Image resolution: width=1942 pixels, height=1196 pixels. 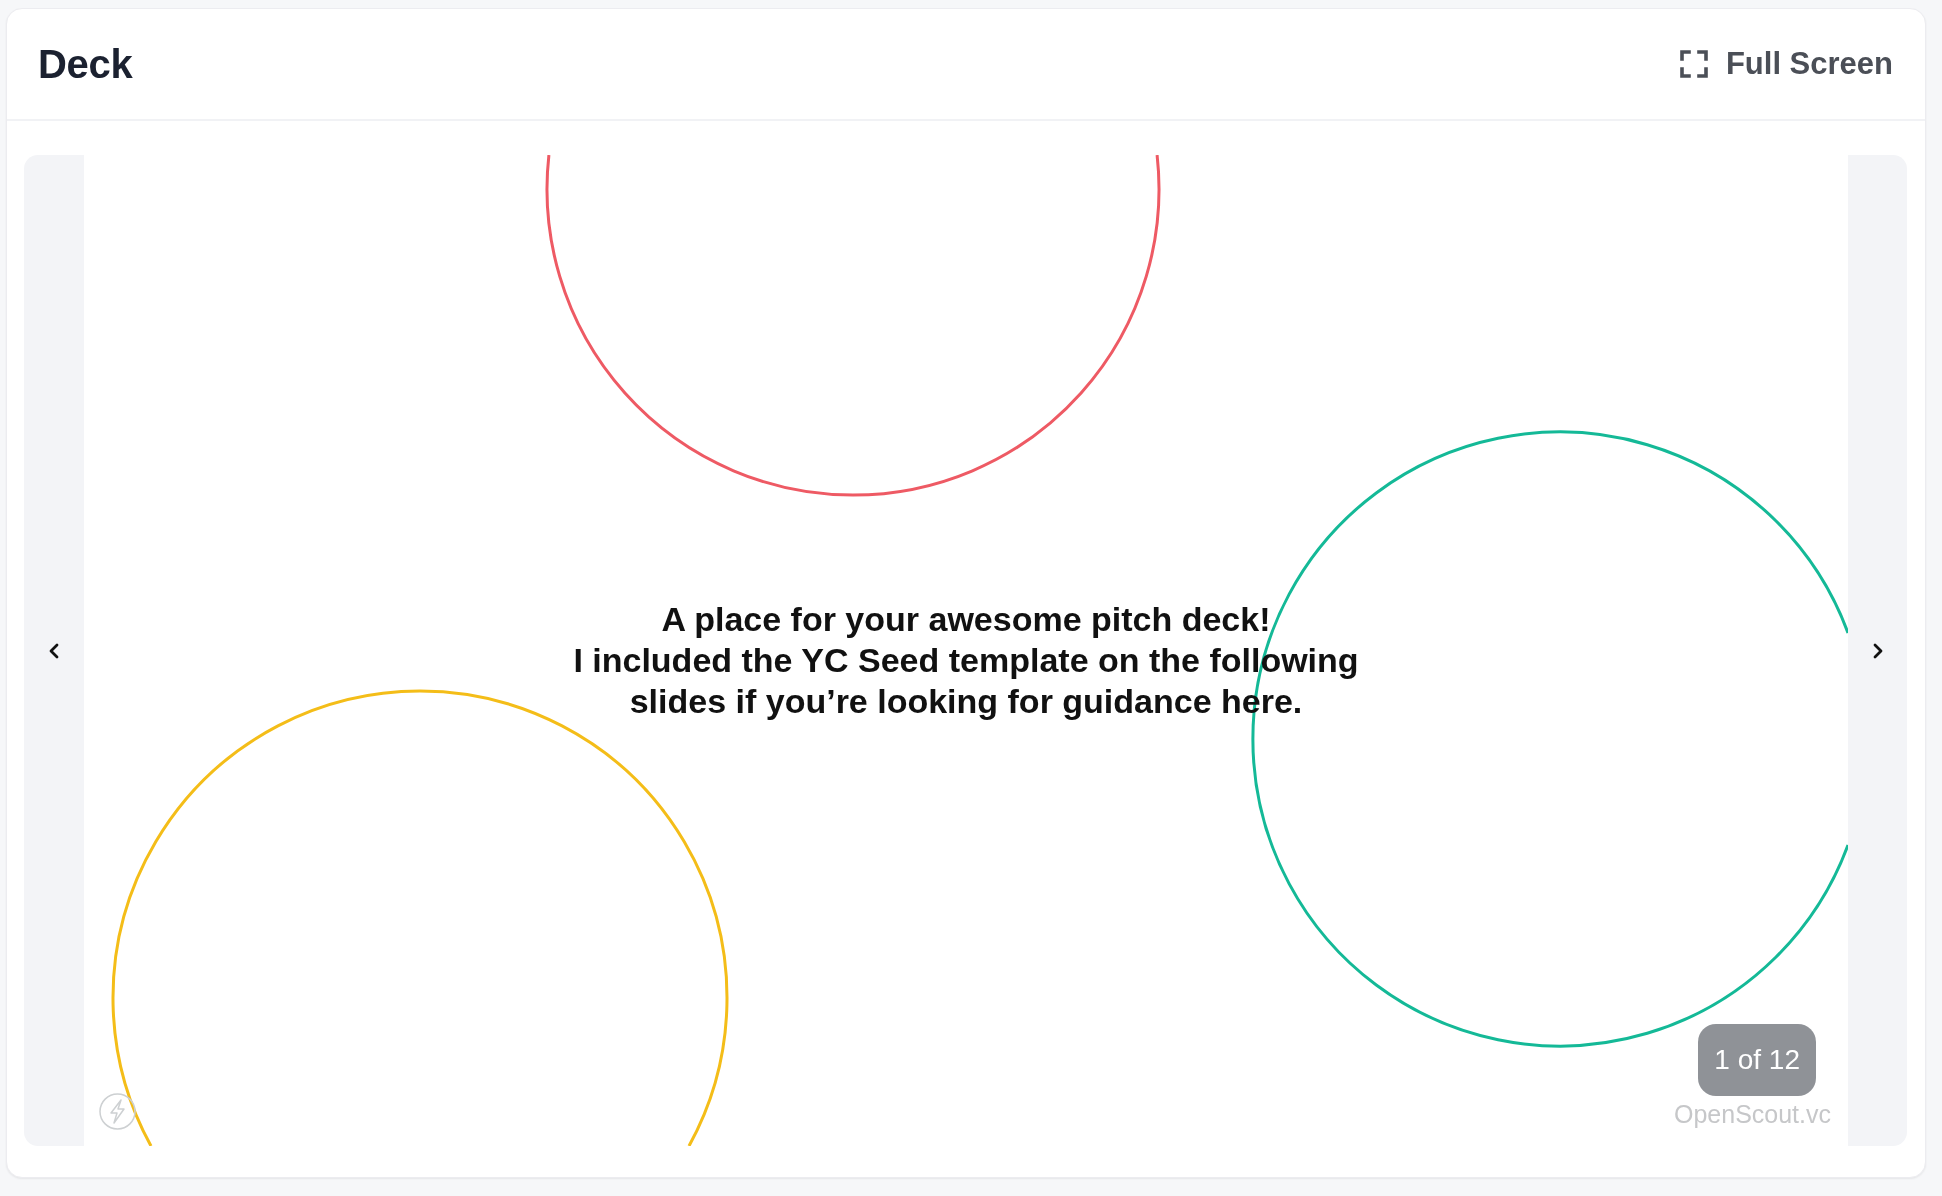 I want to click on brand-text: OpenScout.vc, so click(x=1752, y=1114).